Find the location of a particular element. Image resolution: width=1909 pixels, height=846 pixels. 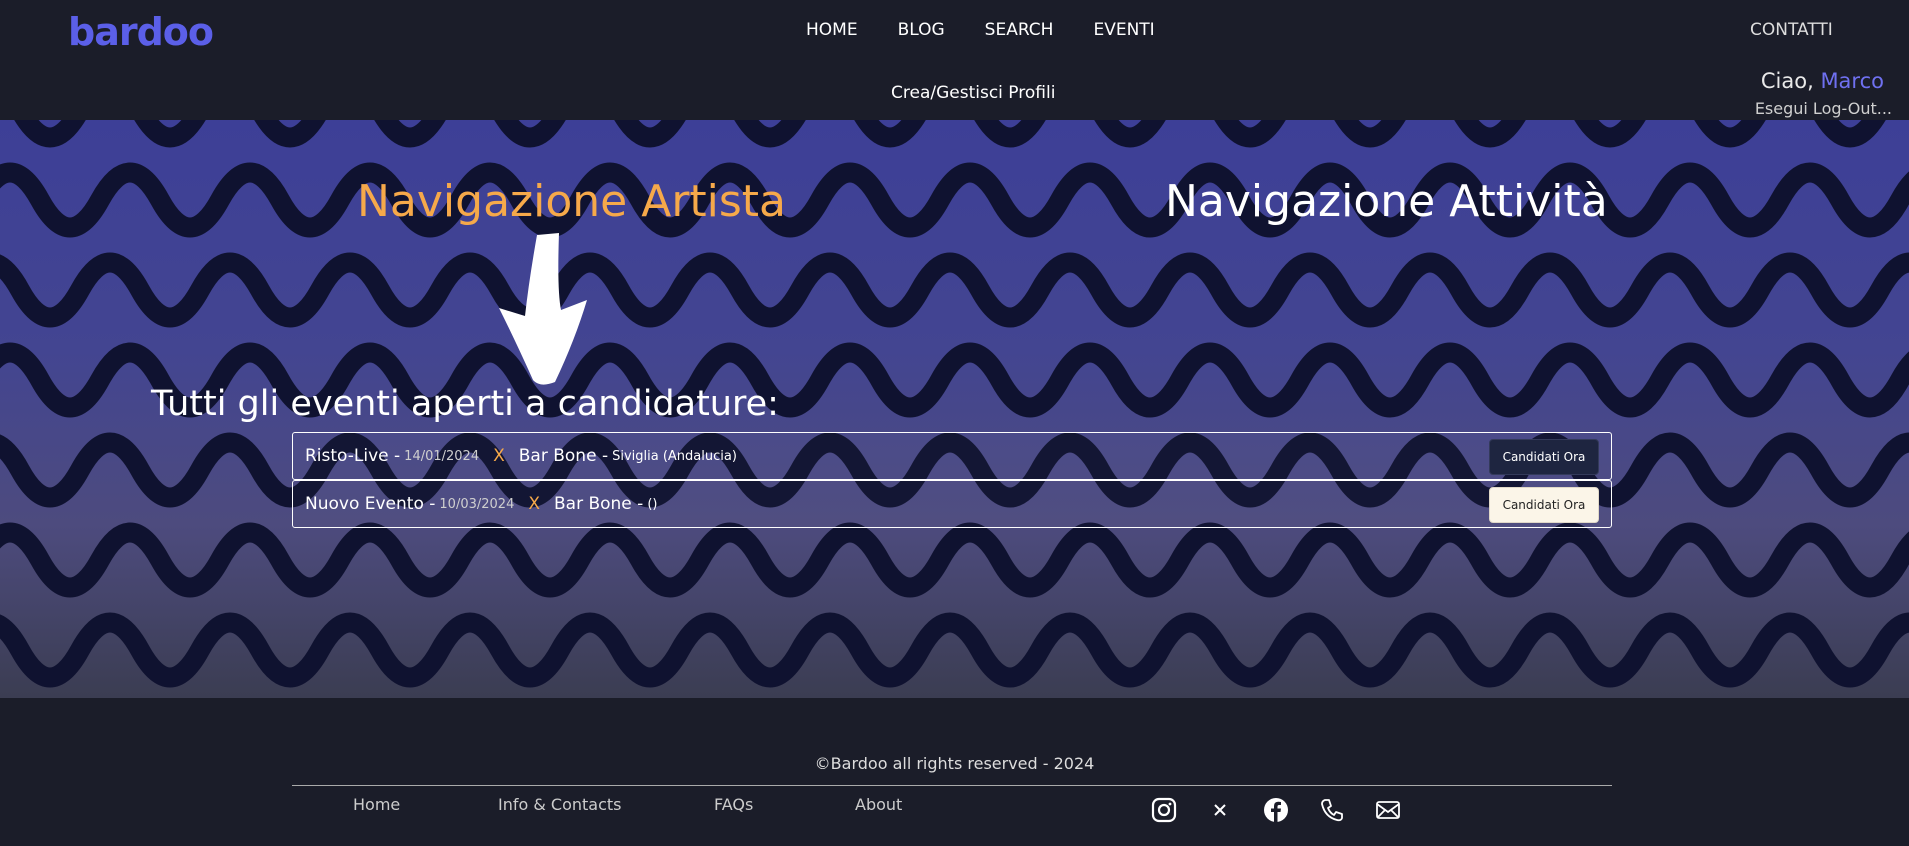

event-location: Siviglia (Andalucia) is located at coordinates (674, 456).